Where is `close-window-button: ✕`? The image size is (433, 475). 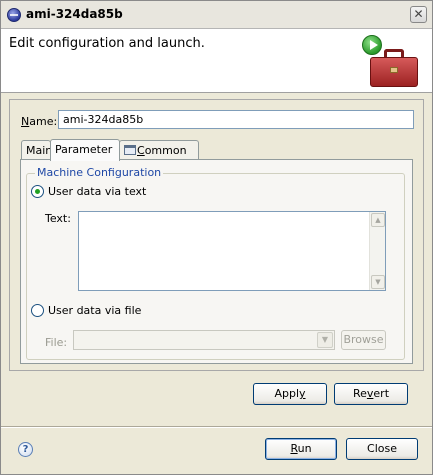 close-window-button: ✕ is located at coordinates (418, 14).